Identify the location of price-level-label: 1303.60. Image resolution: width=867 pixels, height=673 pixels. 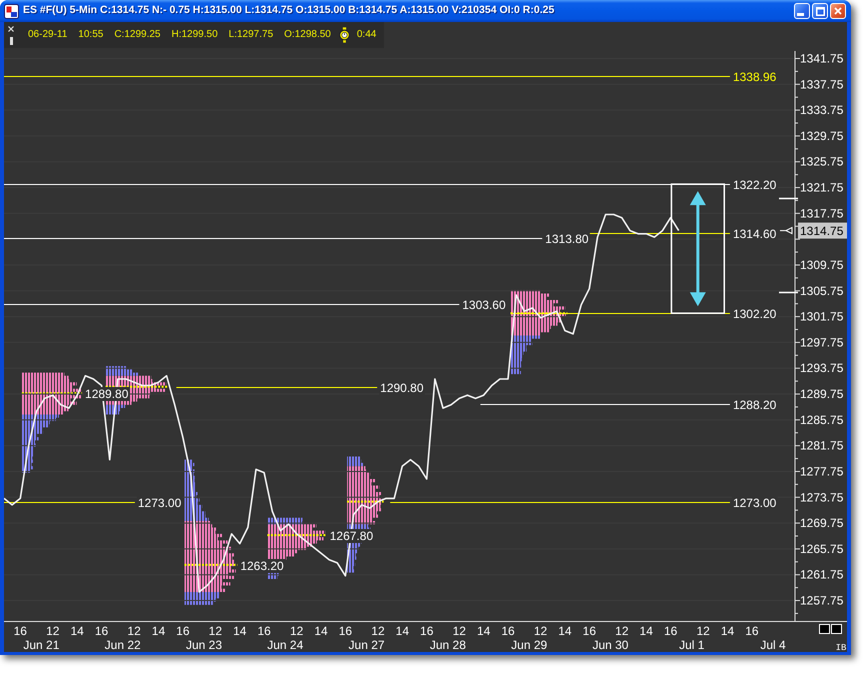
(484, 305).